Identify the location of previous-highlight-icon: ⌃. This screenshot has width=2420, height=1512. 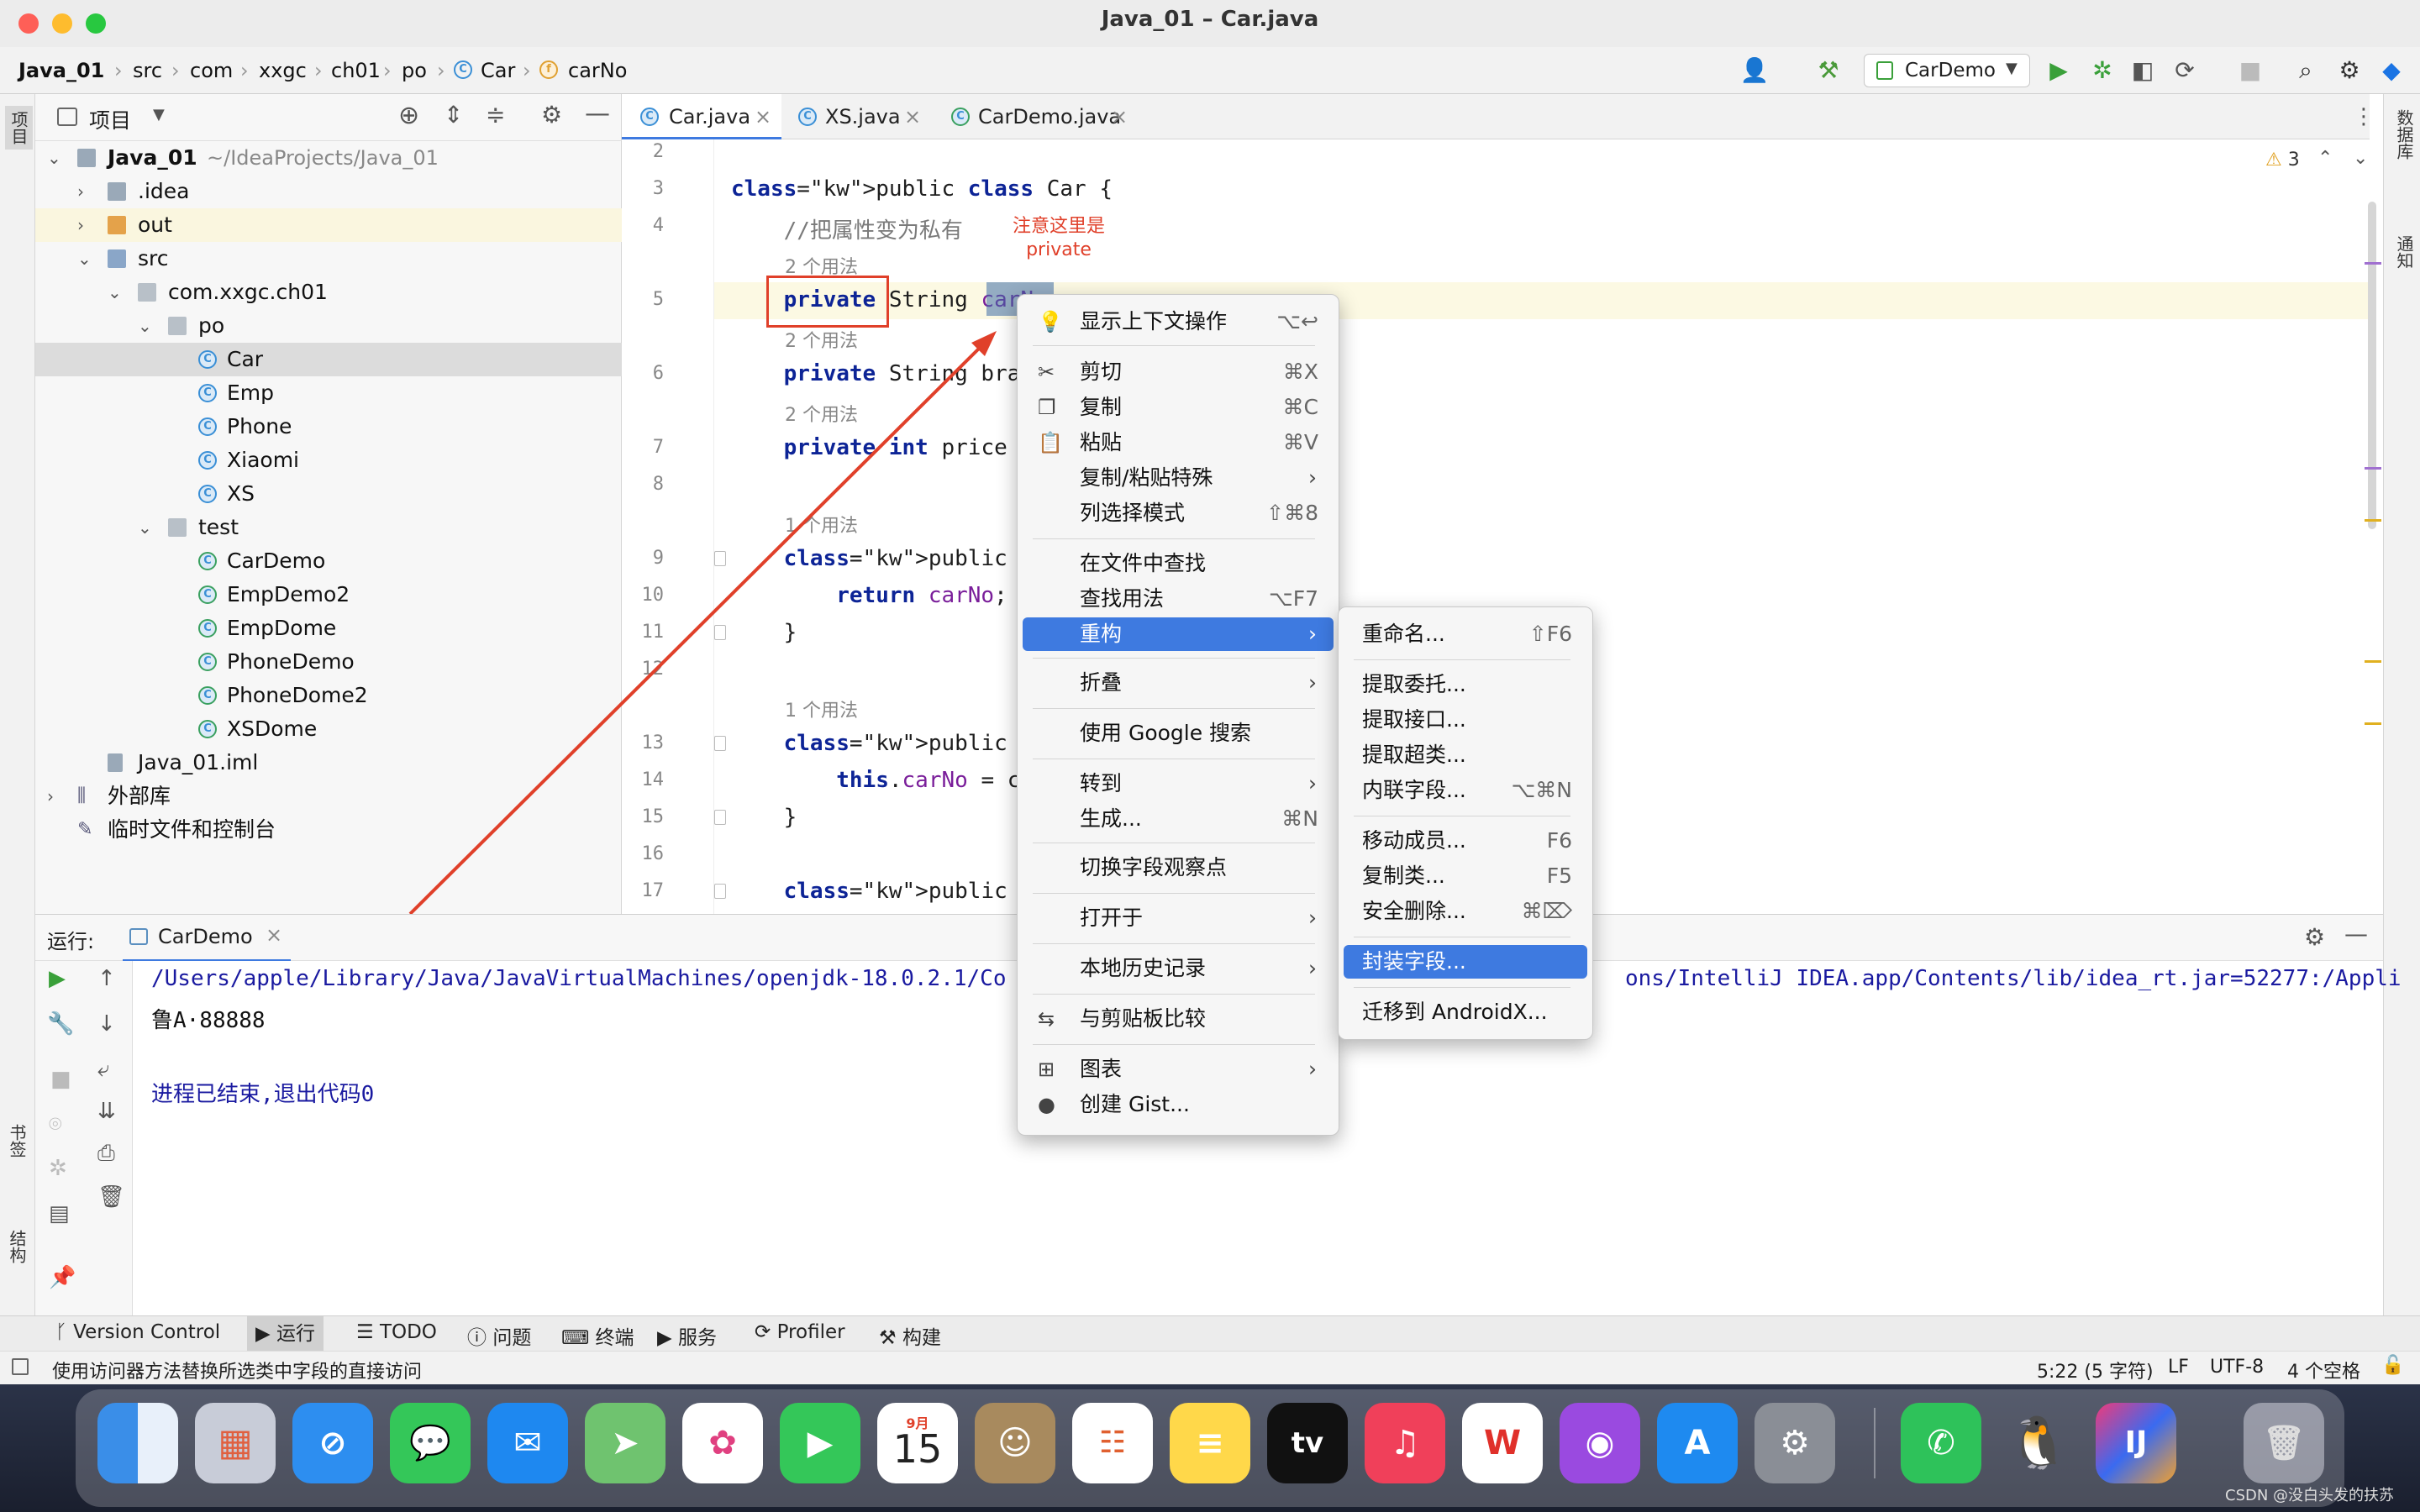
(2325, 158).